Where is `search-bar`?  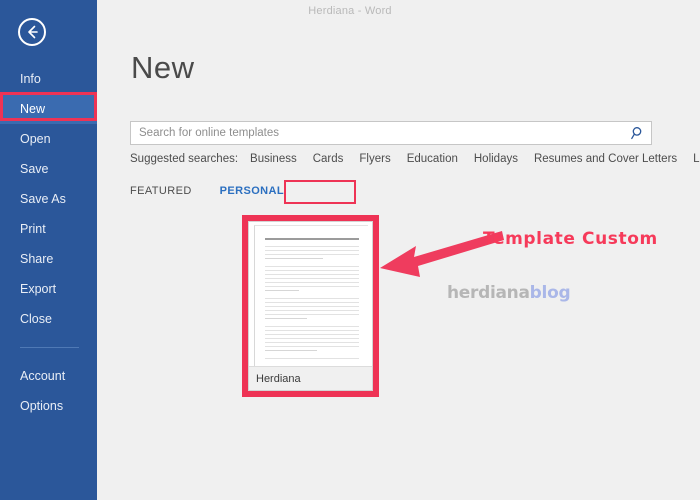
search-bar is located at coordinates (391, 133).